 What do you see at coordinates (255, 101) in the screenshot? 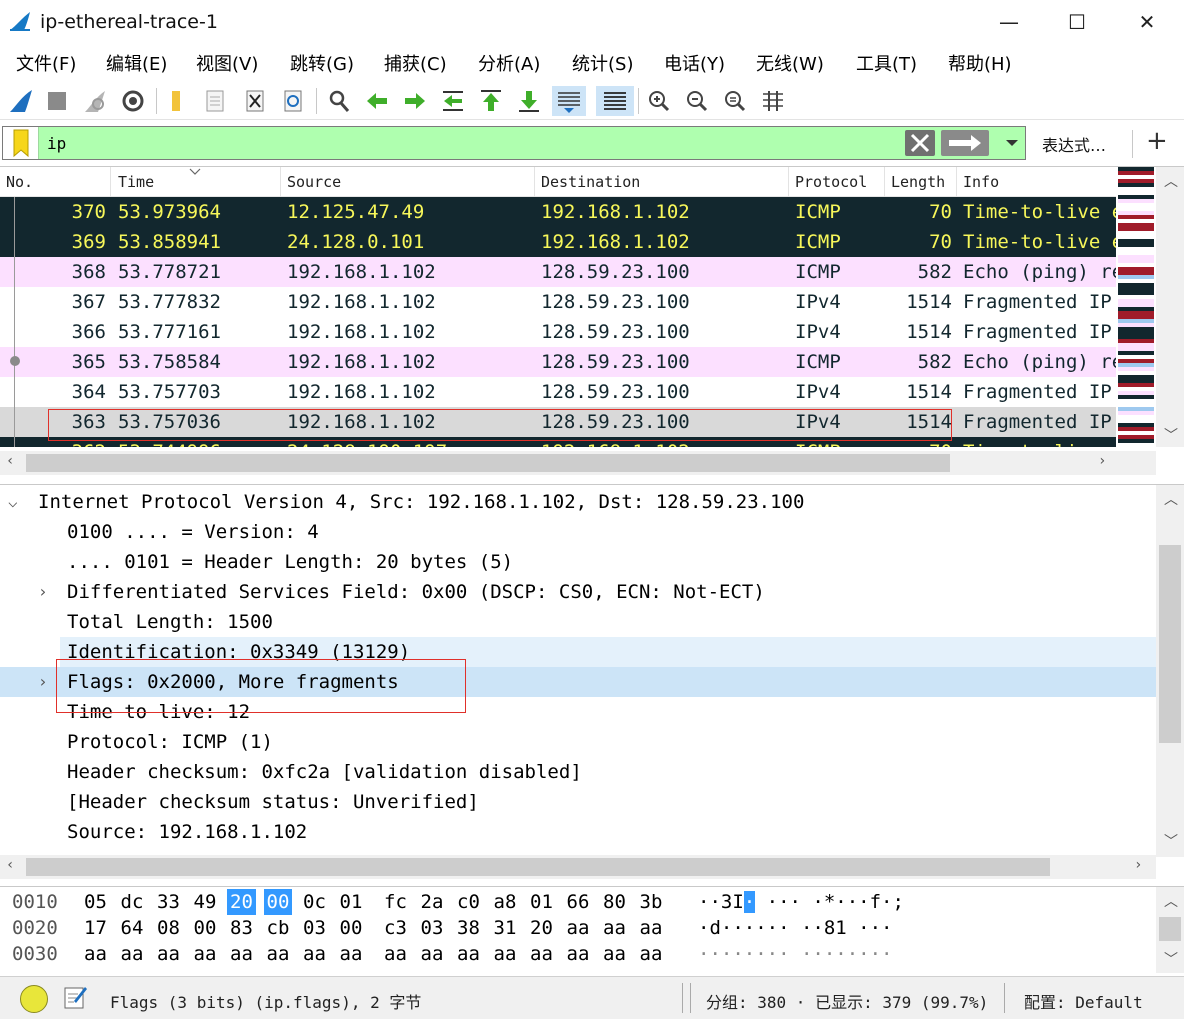
I see `close-file-icon` at bounding box center [255, 101].